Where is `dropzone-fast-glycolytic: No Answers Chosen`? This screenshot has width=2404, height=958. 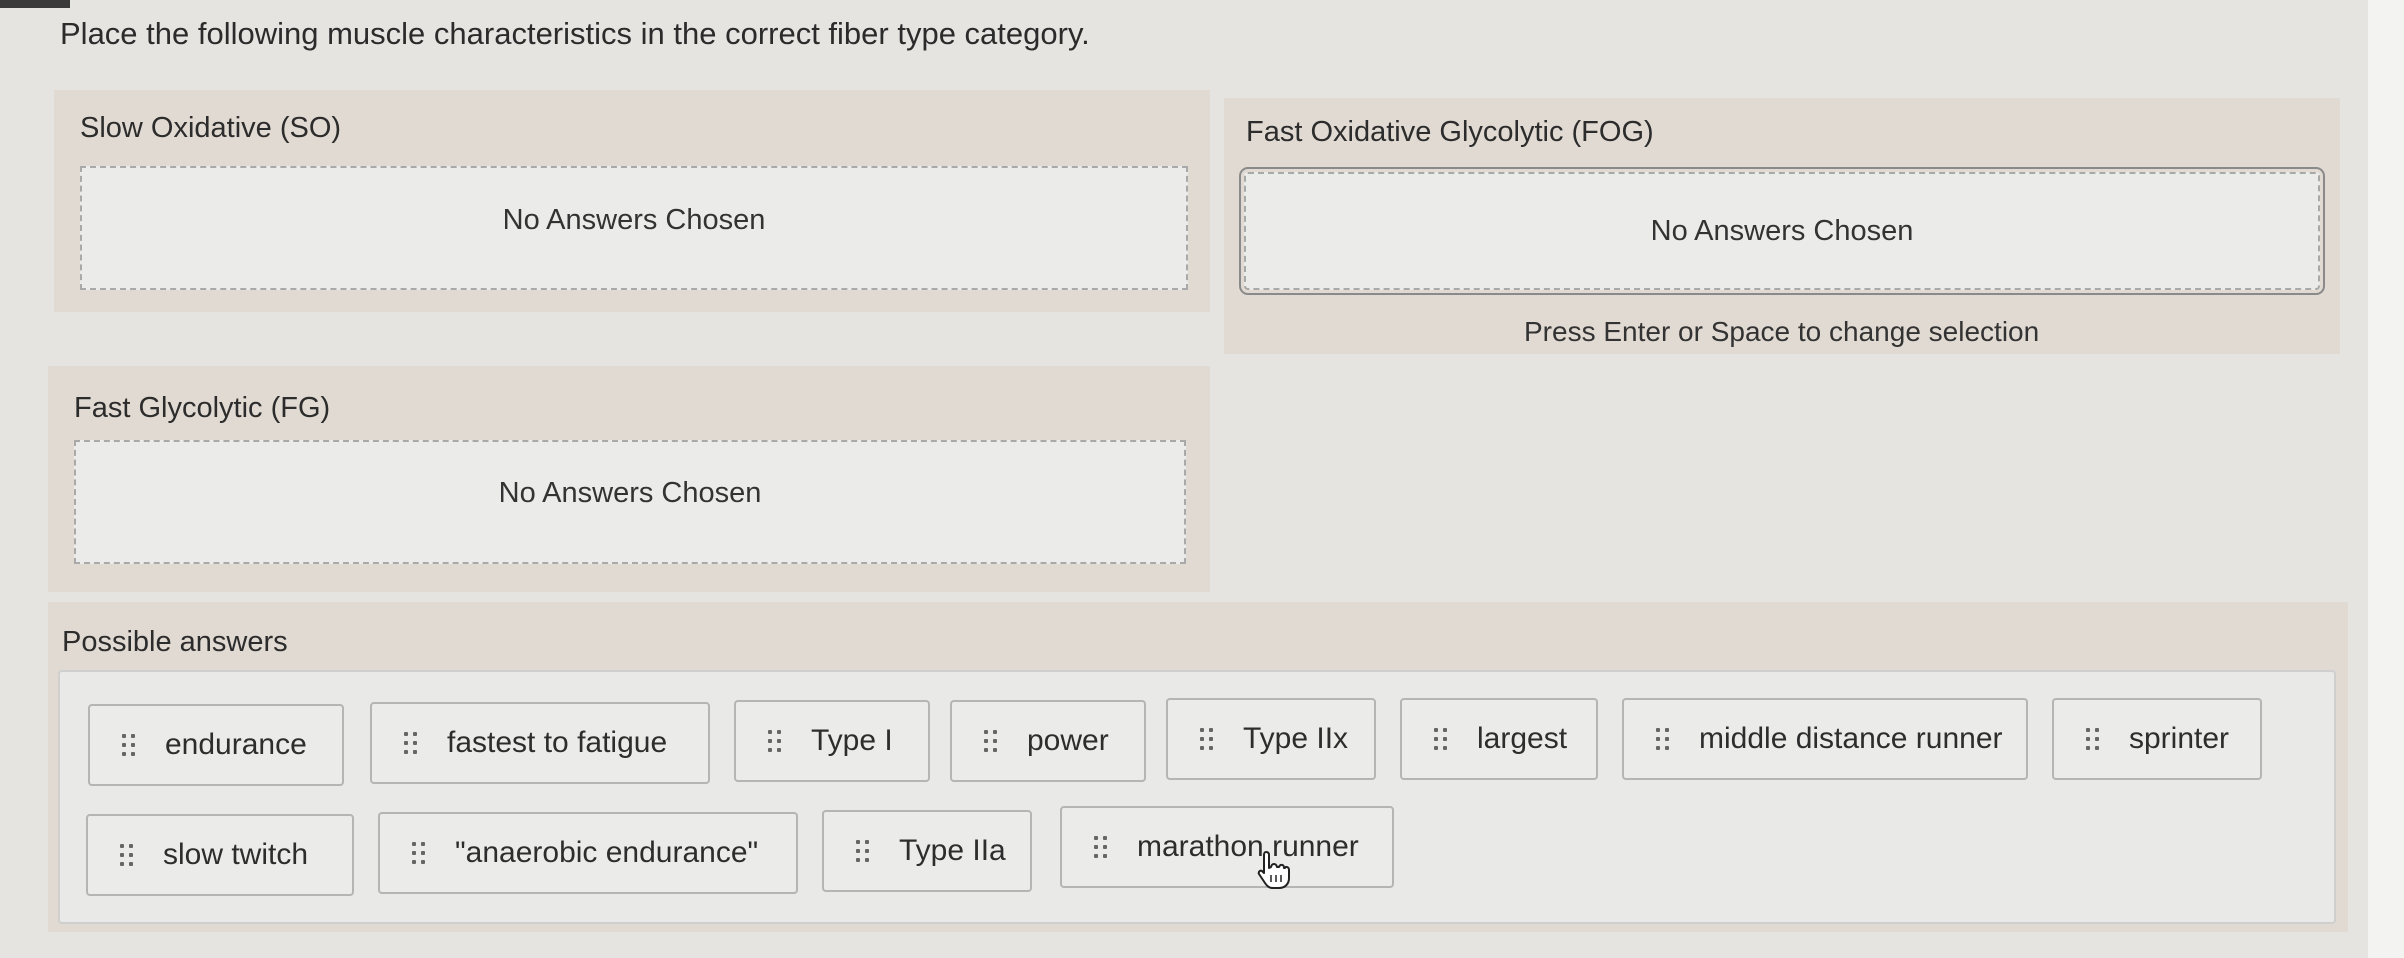
dropzone-fast-glycolytic: No Answers Chosen is located at coordinates (630, 502).